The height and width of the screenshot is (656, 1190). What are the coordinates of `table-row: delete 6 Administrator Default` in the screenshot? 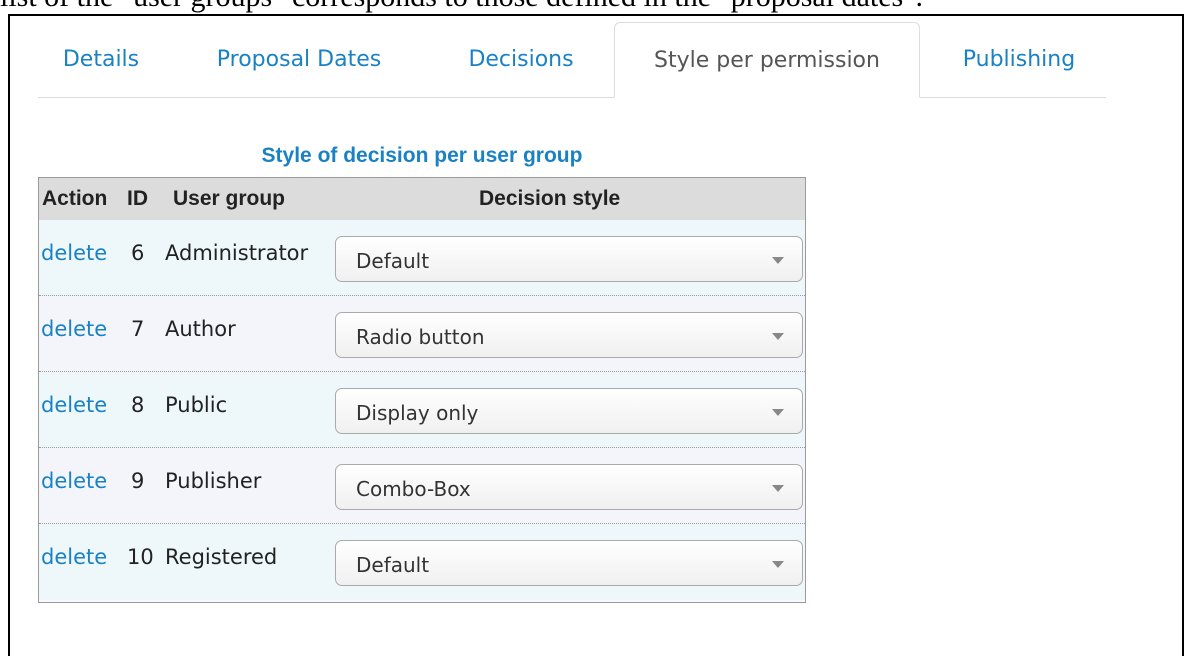 It's located at (422, 258).